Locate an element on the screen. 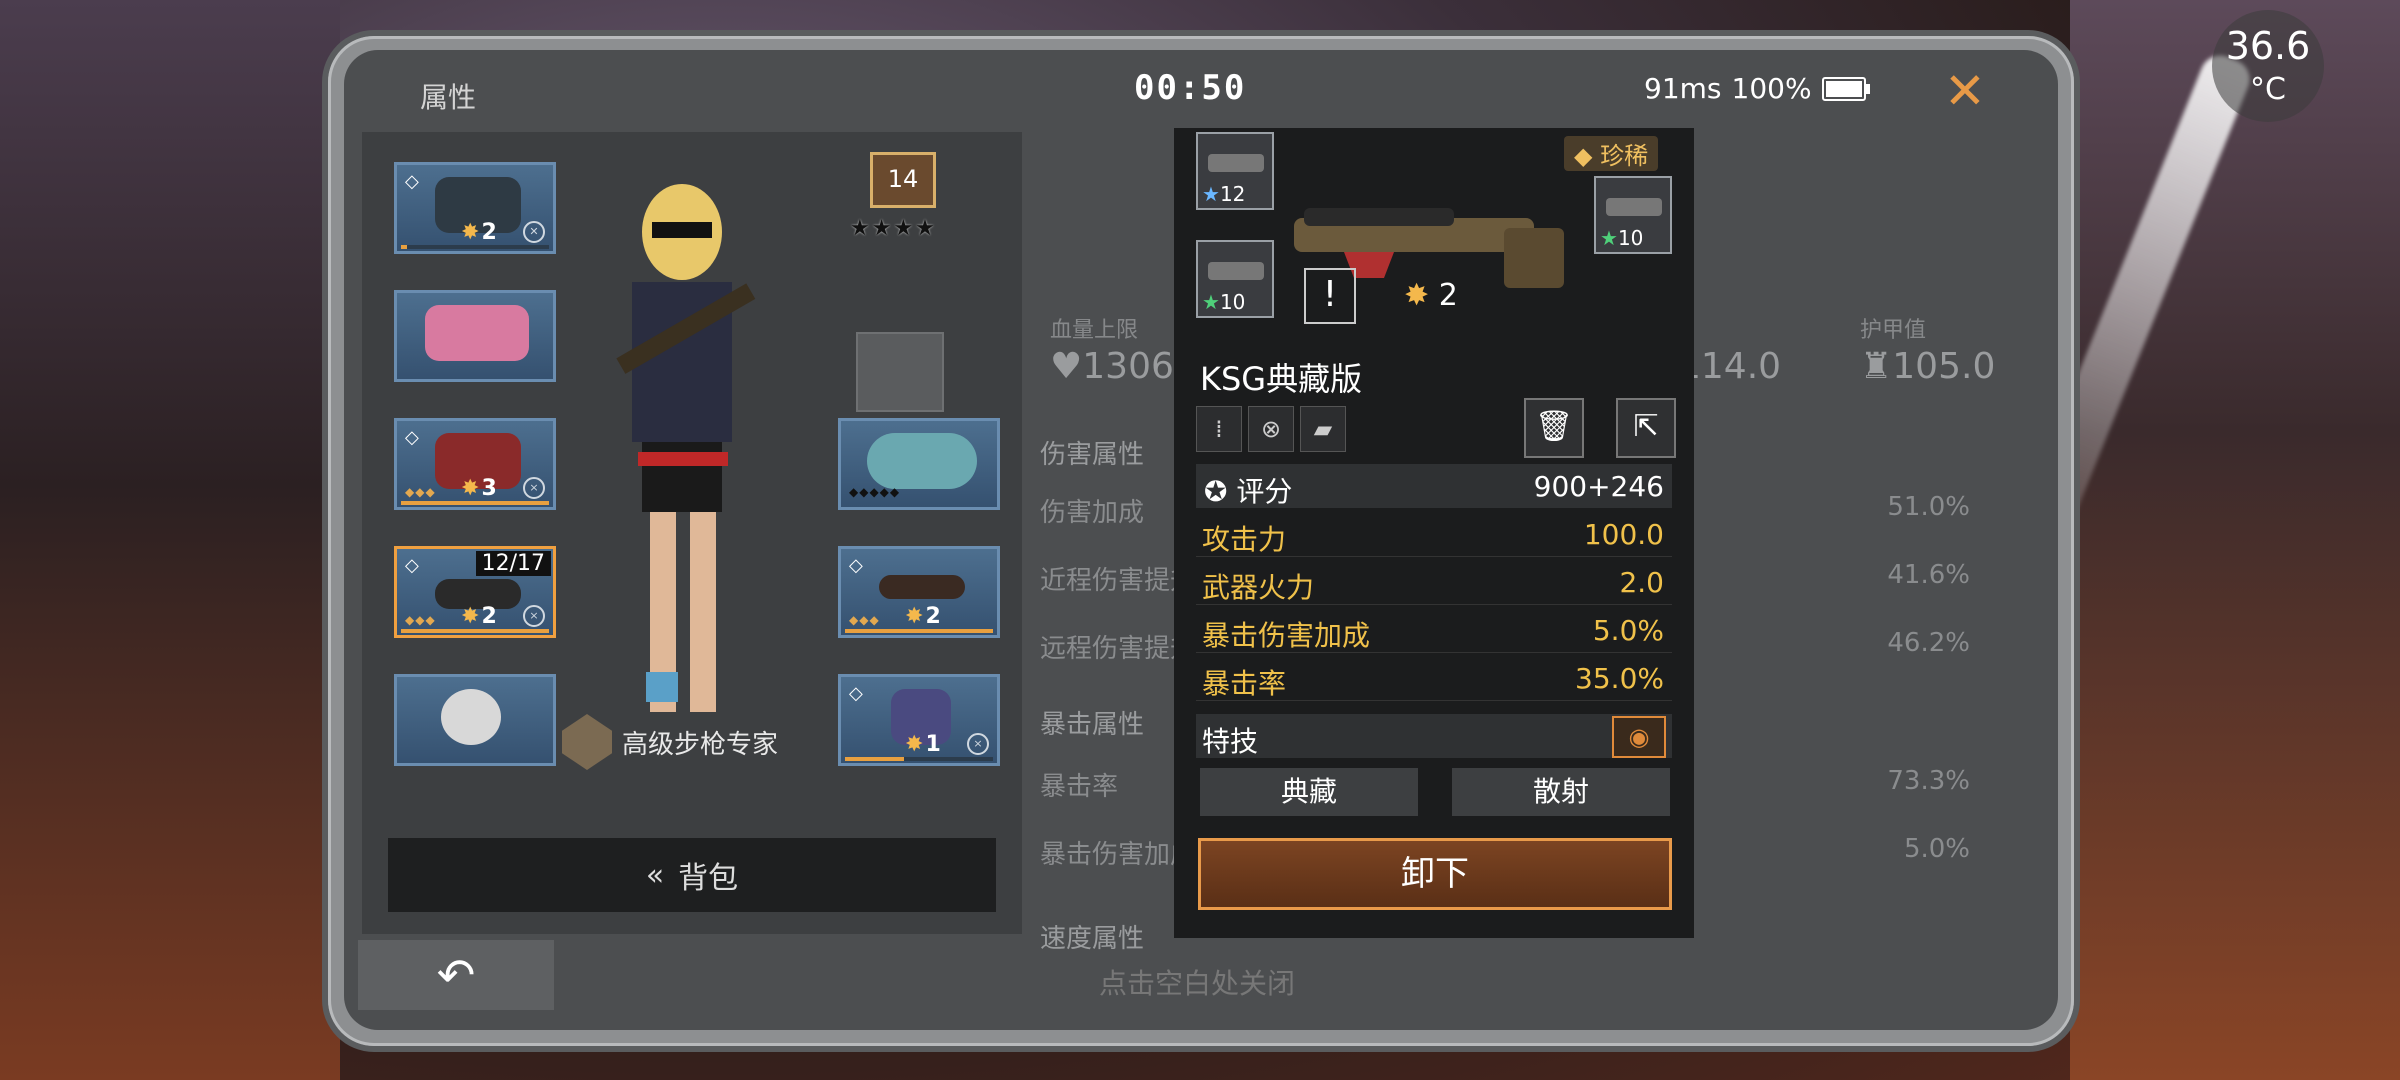 This screenshot has height=1080, width=2400. armor-icon: ♜ is located at coordinates (1876, 366).